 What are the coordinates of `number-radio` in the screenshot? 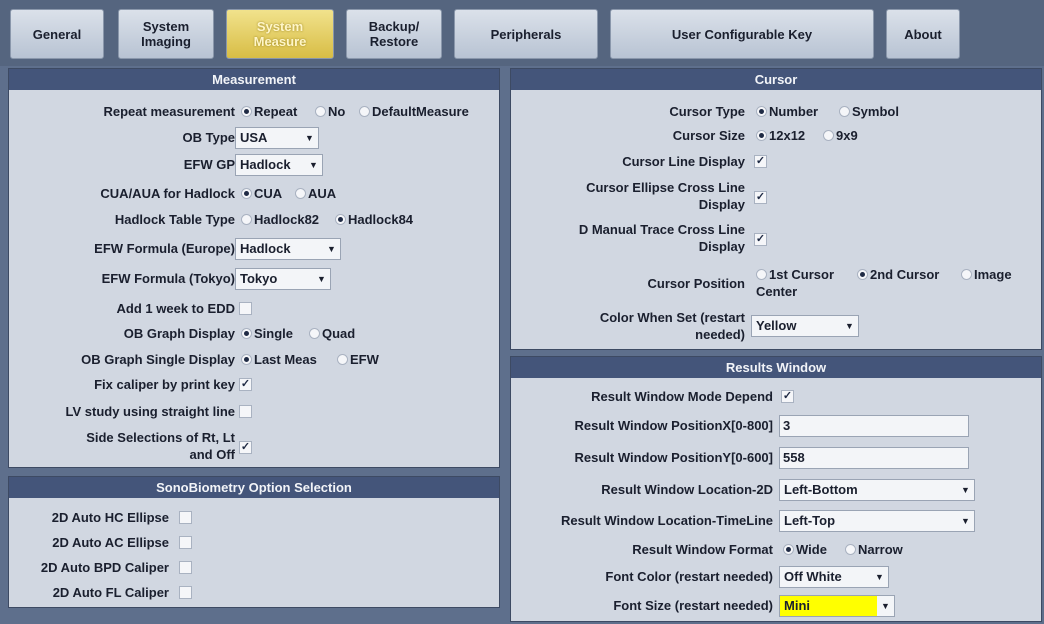 It's located at (761, 111).